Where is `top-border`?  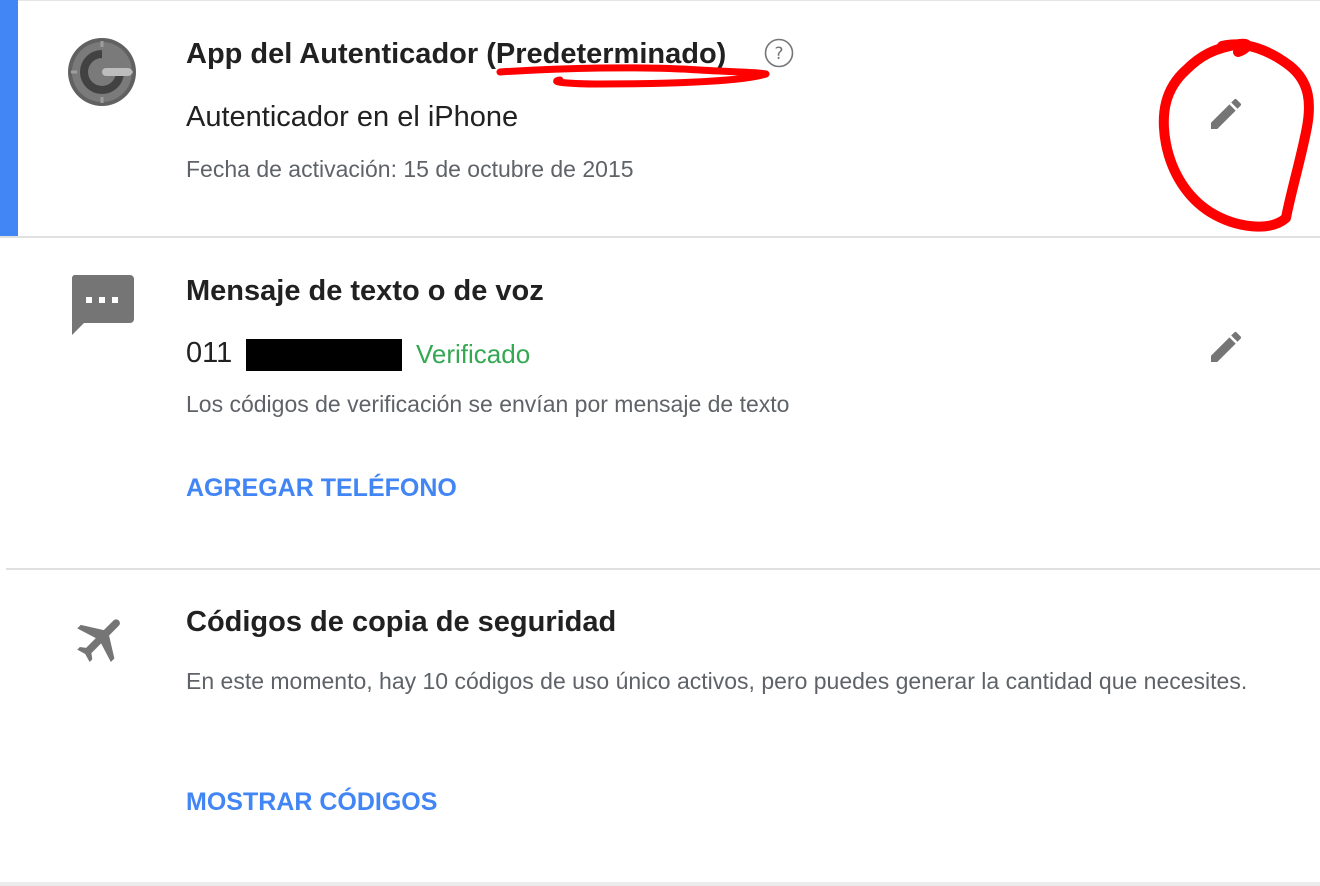 top-border is located at coordinates (669, 0).